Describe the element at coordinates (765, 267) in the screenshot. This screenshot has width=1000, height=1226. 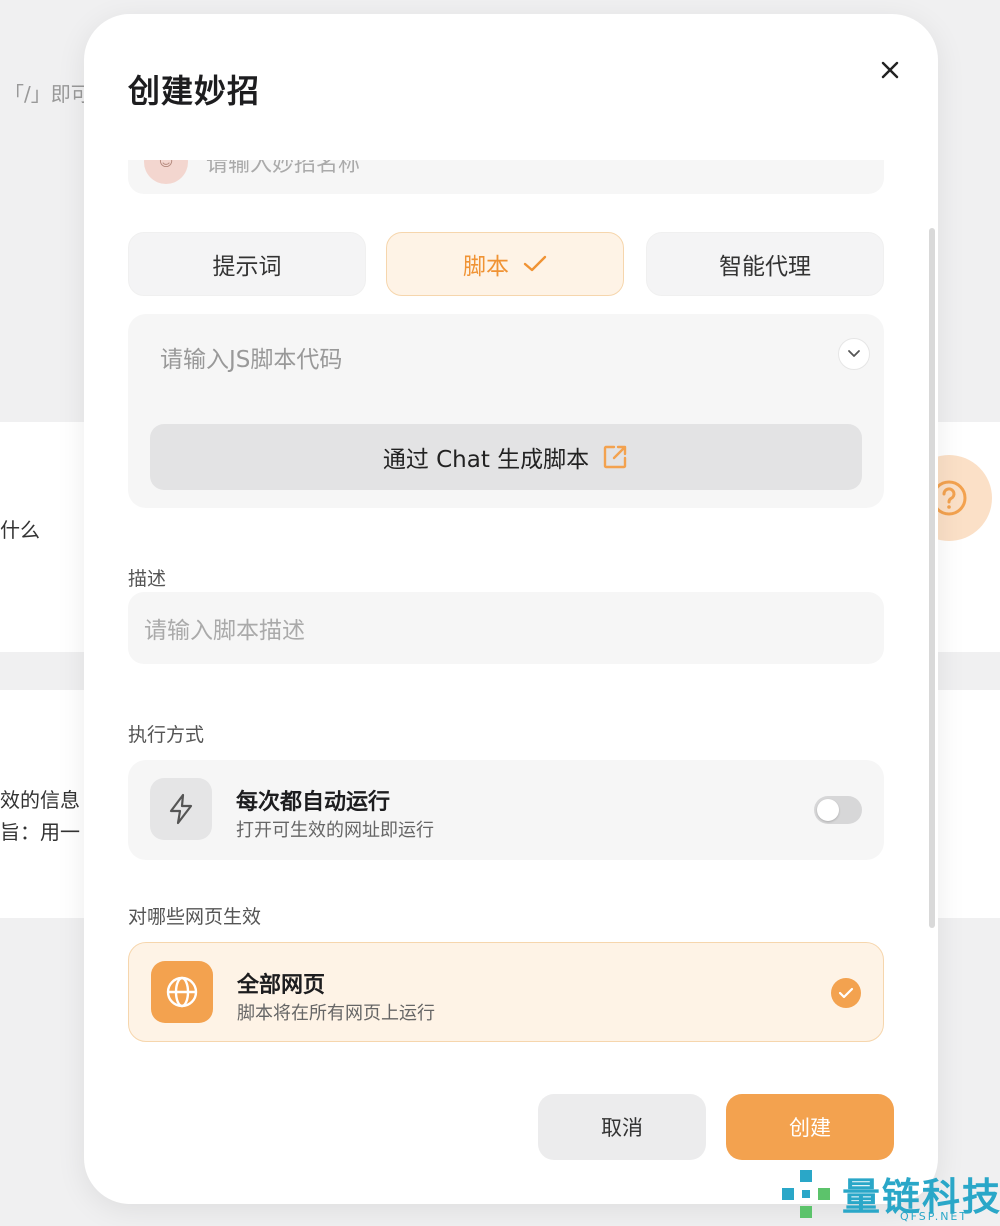
I see `tab-agent-label: 智能代理` at that location.